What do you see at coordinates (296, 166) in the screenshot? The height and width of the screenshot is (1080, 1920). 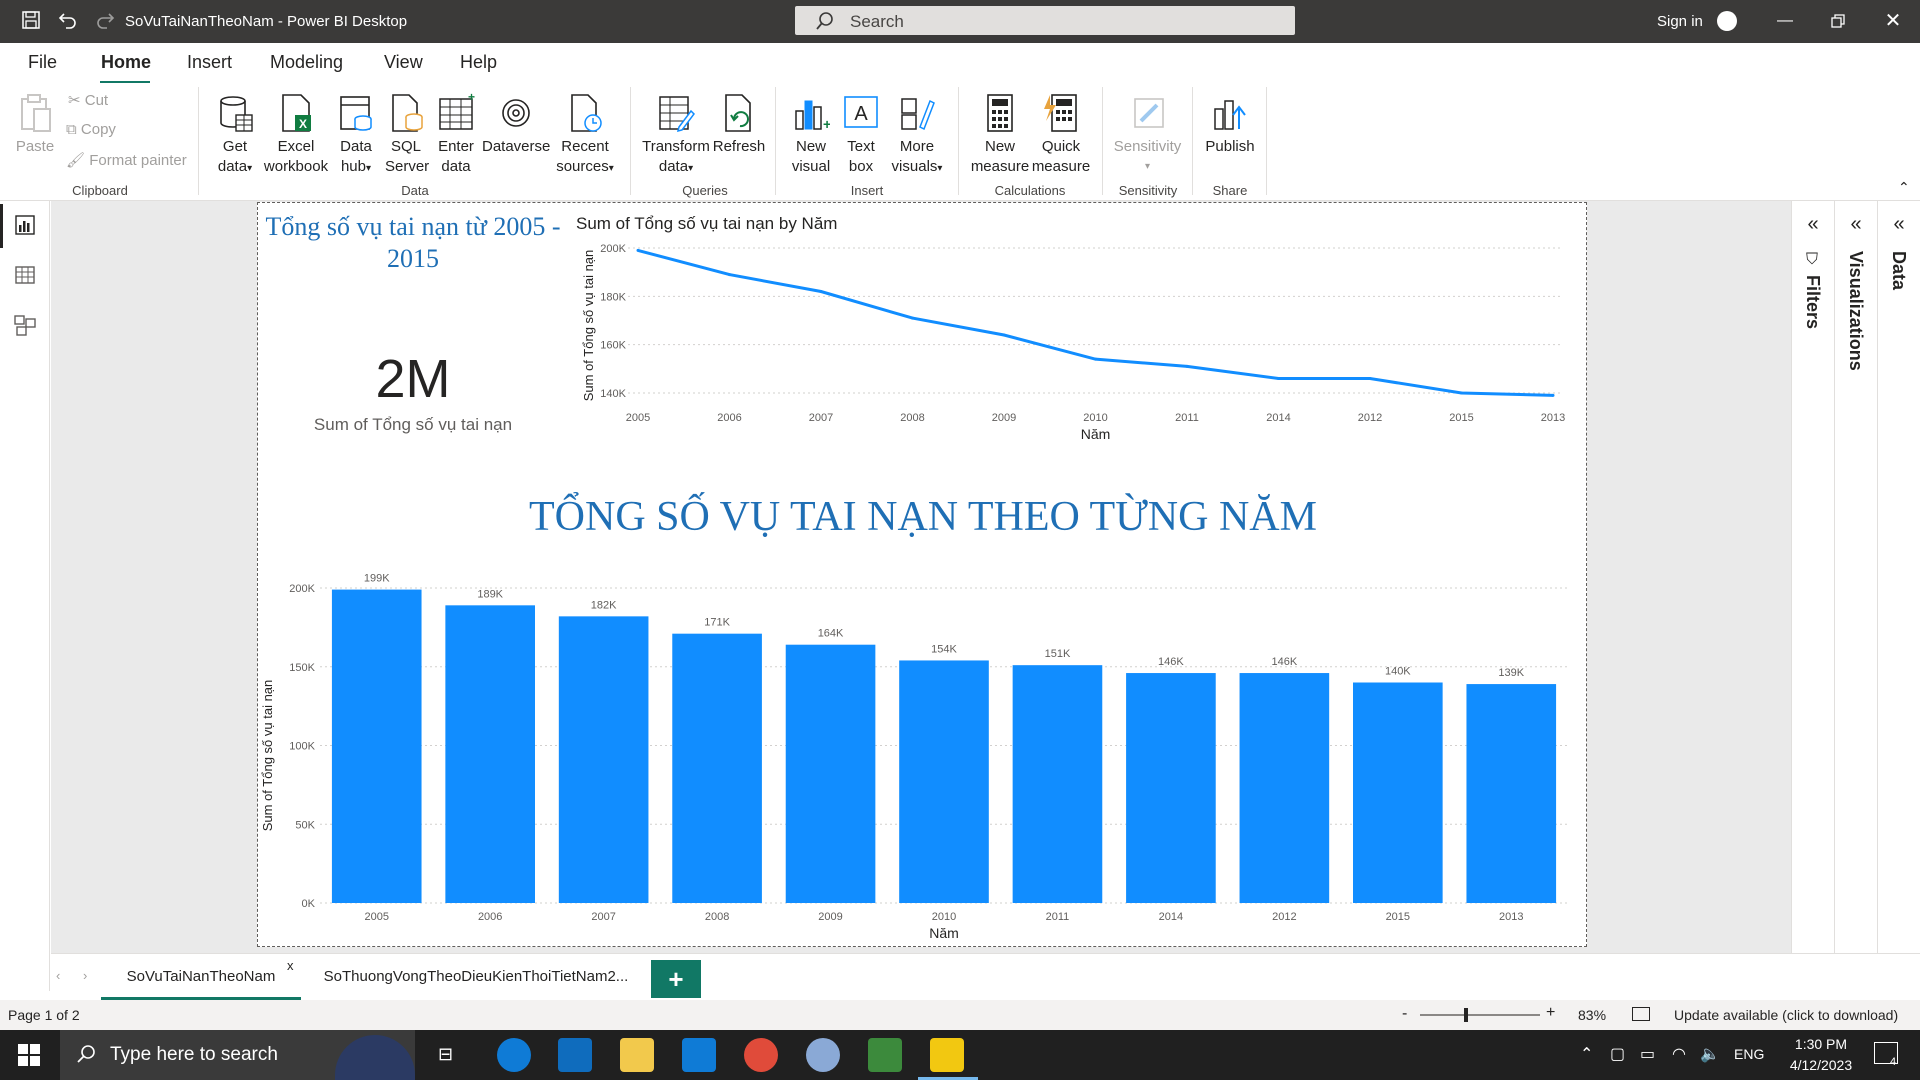 I see `excel-label-2: workbook` at bounding box center [296, 166].